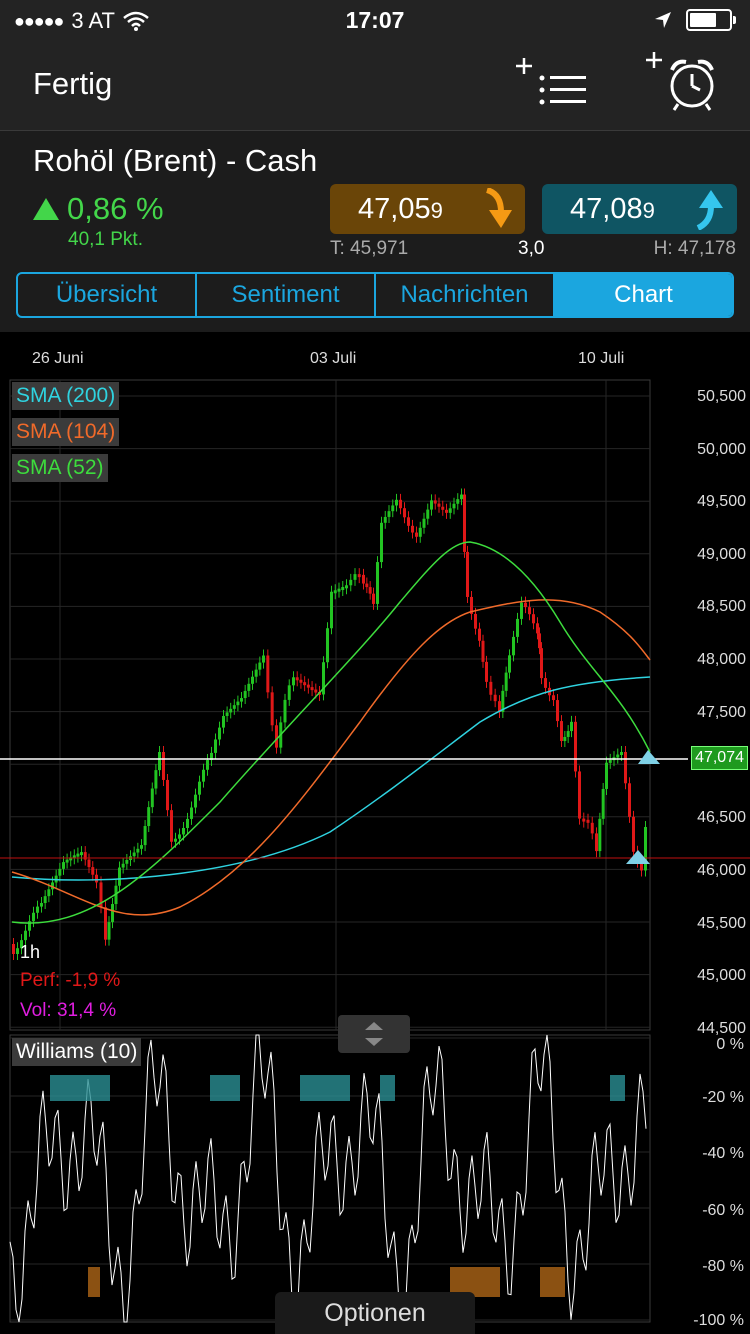 This screenshot has width=750, height=1334. Describe the element at coordinates (369, 249) in the screenshot. I see `low-price: T: 45,971` at that location.